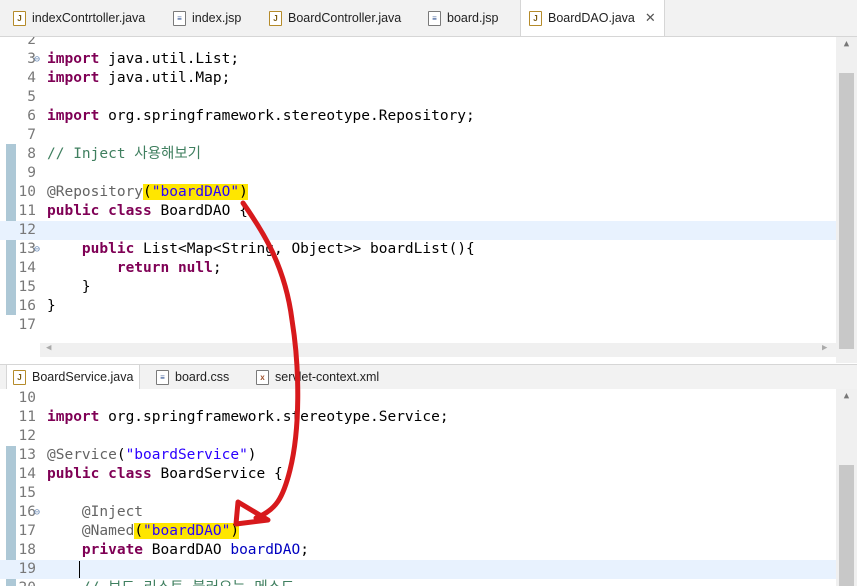 This screenshot has height=586, width=857. Describe the element at coordinates (54, 287) in the screenshot. I see `code-line: 15 }` at that location.